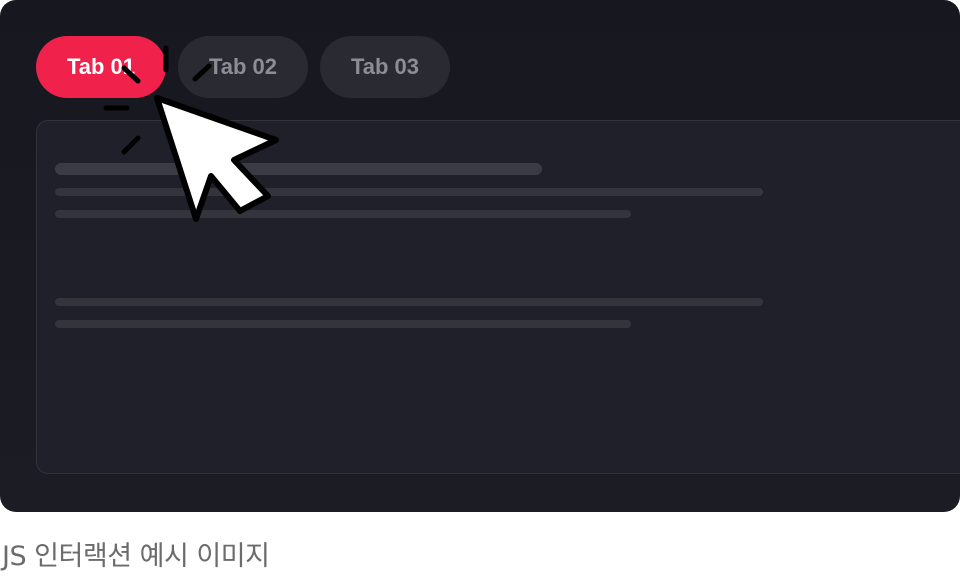 Image resolution: width=960 pixels, height=576 pixels. What do you see at coordinates (136, 556) in the screenshot?
I see `image-caption: JS 인터랙션 예시 이미지` at bounding box center [136, 556].